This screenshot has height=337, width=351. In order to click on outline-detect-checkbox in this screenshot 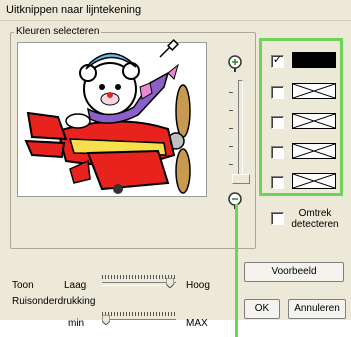, I will do `click(277, 218)`.